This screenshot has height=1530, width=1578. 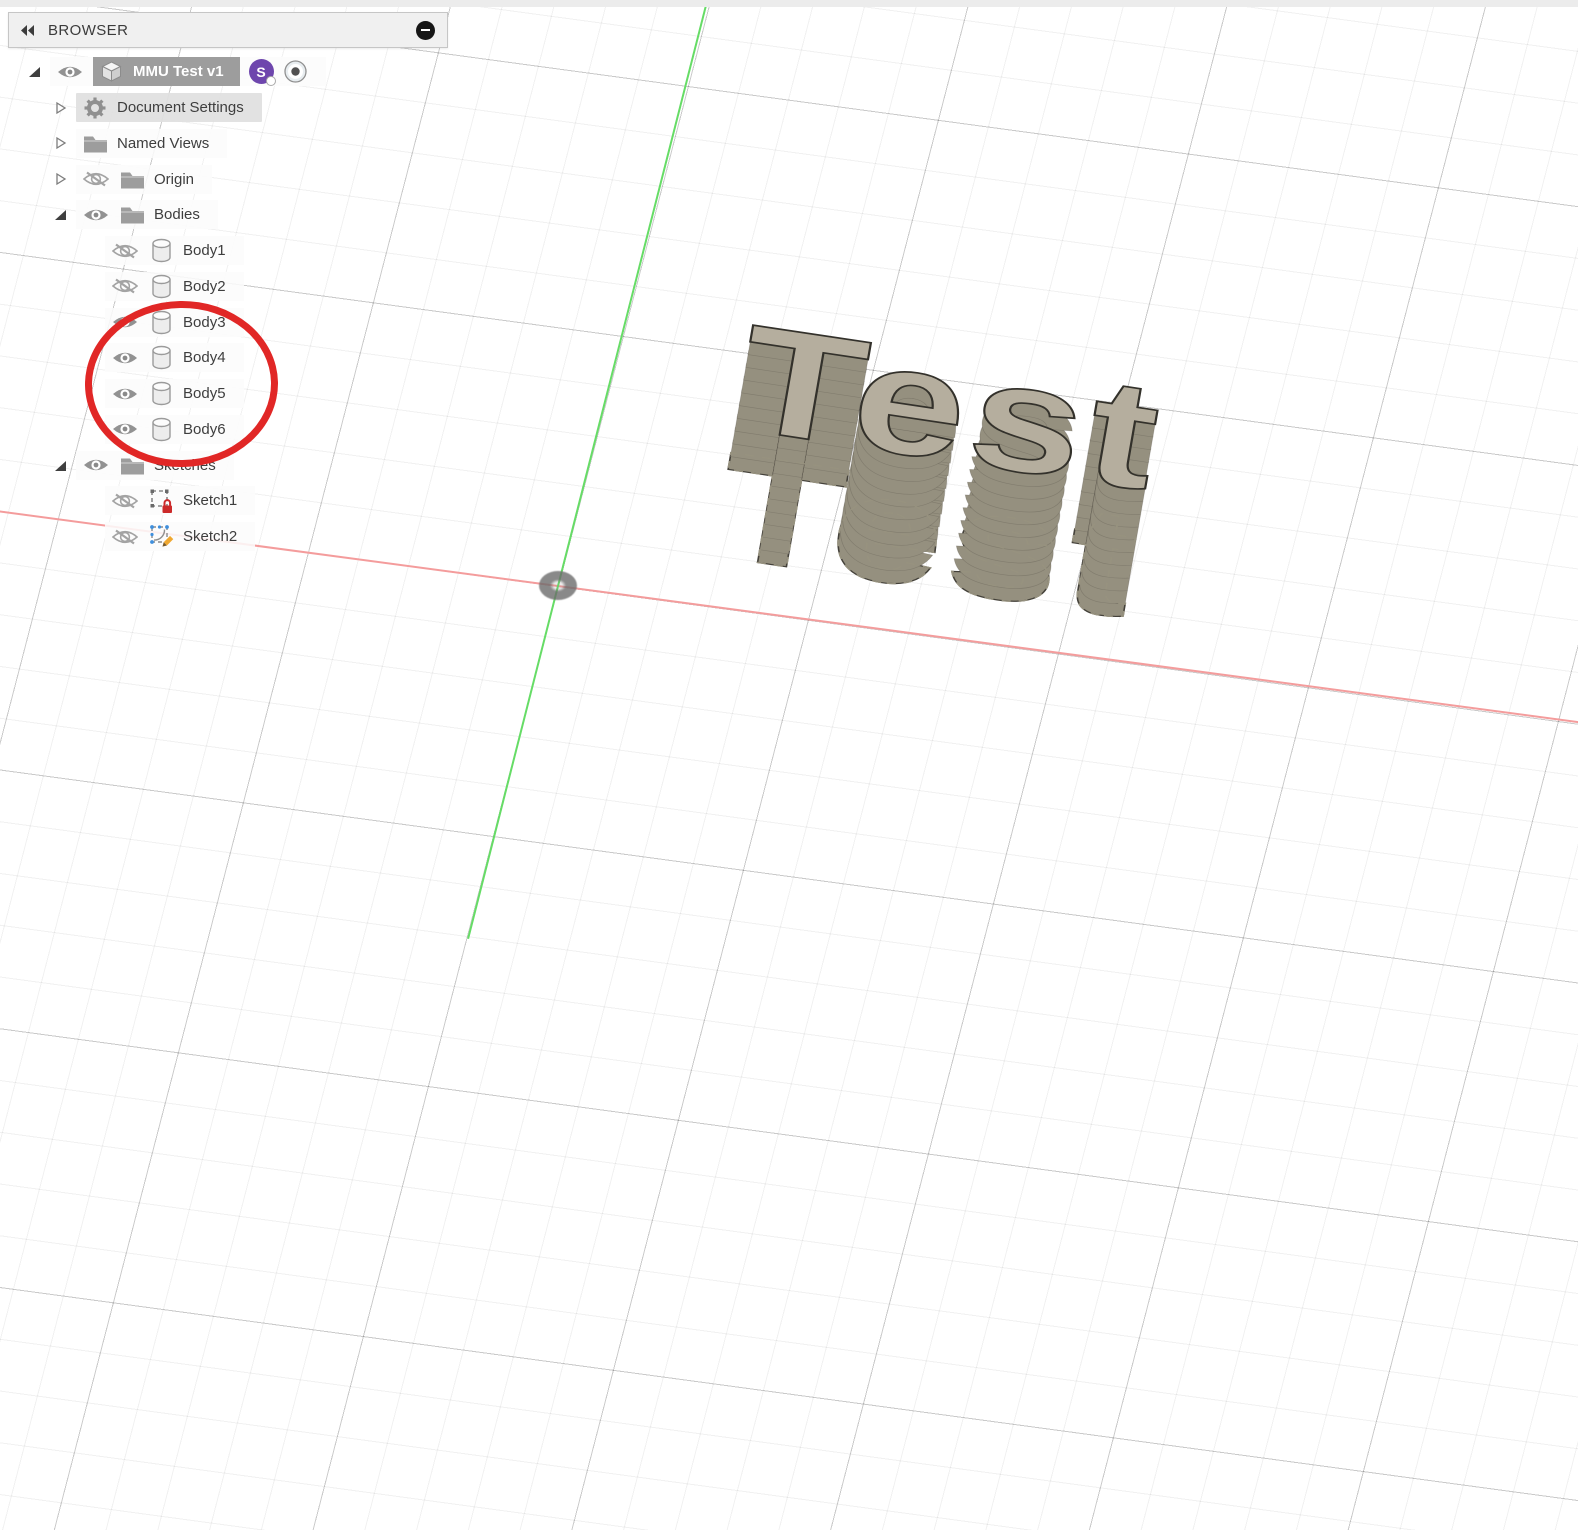 I want to click on tree-row-sketch1: Sketch1, so click(x=163, y=501).